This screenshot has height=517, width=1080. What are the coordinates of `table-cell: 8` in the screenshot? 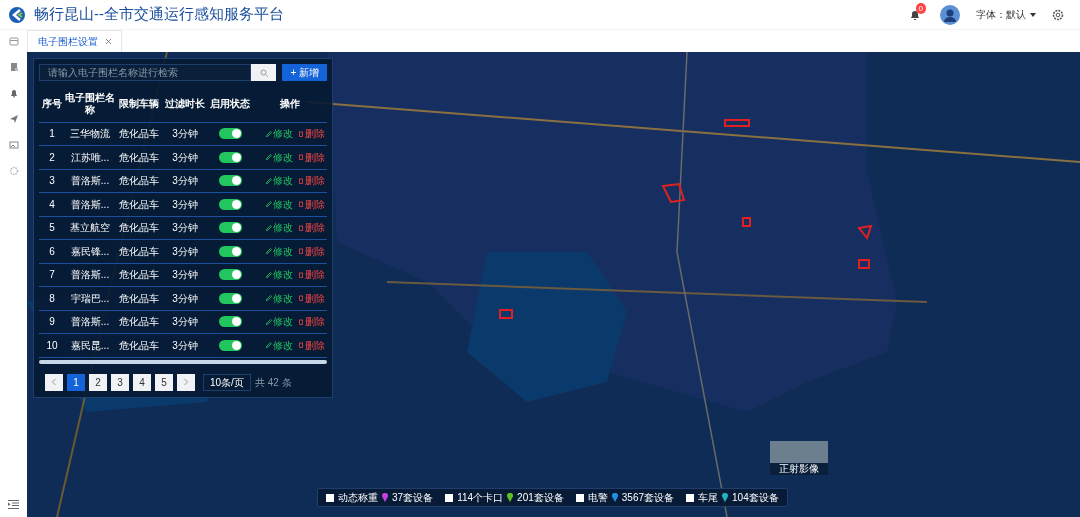 It's located at (52, 298).